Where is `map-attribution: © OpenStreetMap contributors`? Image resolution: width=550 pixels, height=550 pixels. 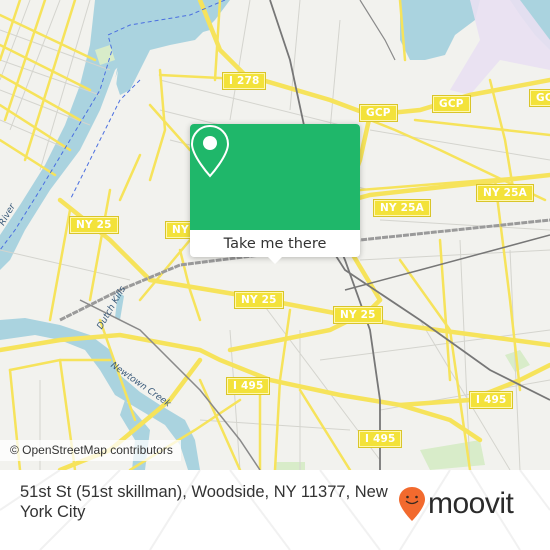 map-attribution: © OpenStreetMap contributors is located at coordinates (90, 450).